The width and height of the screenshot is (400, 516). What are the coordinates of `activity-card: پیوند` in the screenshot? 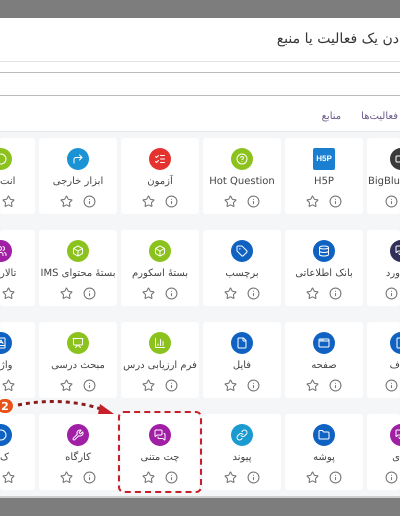 It's located at (242, 452).